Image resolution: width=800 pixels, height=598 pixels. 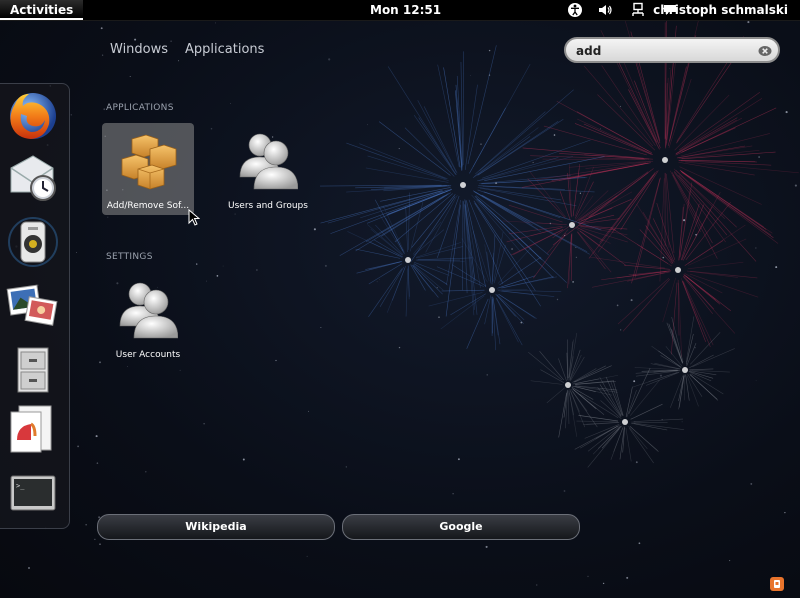 What do you see at coordinates (42, 10) in the screenshot?
I see `activities-button: Activities` at bounding box center [42, 10].